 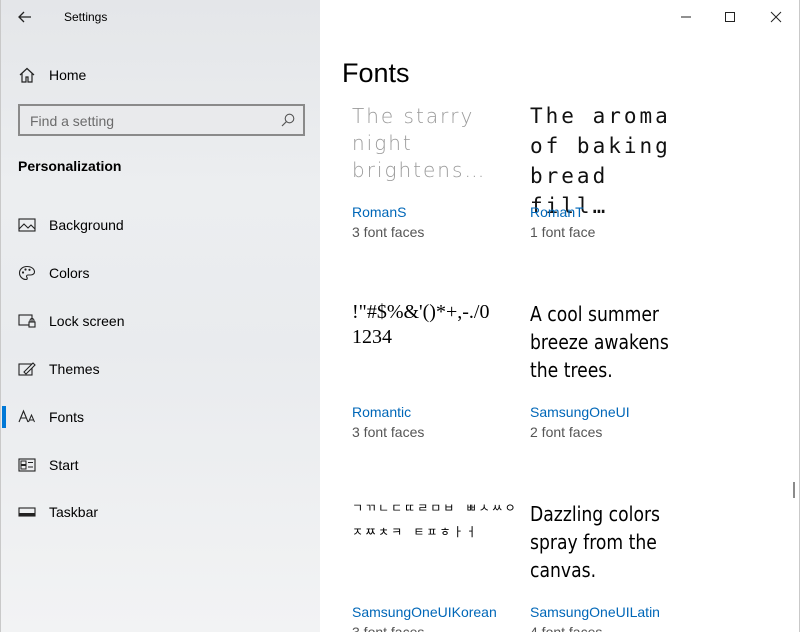 What do you see at coordinates (580, 412) in the screenshot?
I see `font-name: SamsungOneUI` at bounding box center [580, 412].